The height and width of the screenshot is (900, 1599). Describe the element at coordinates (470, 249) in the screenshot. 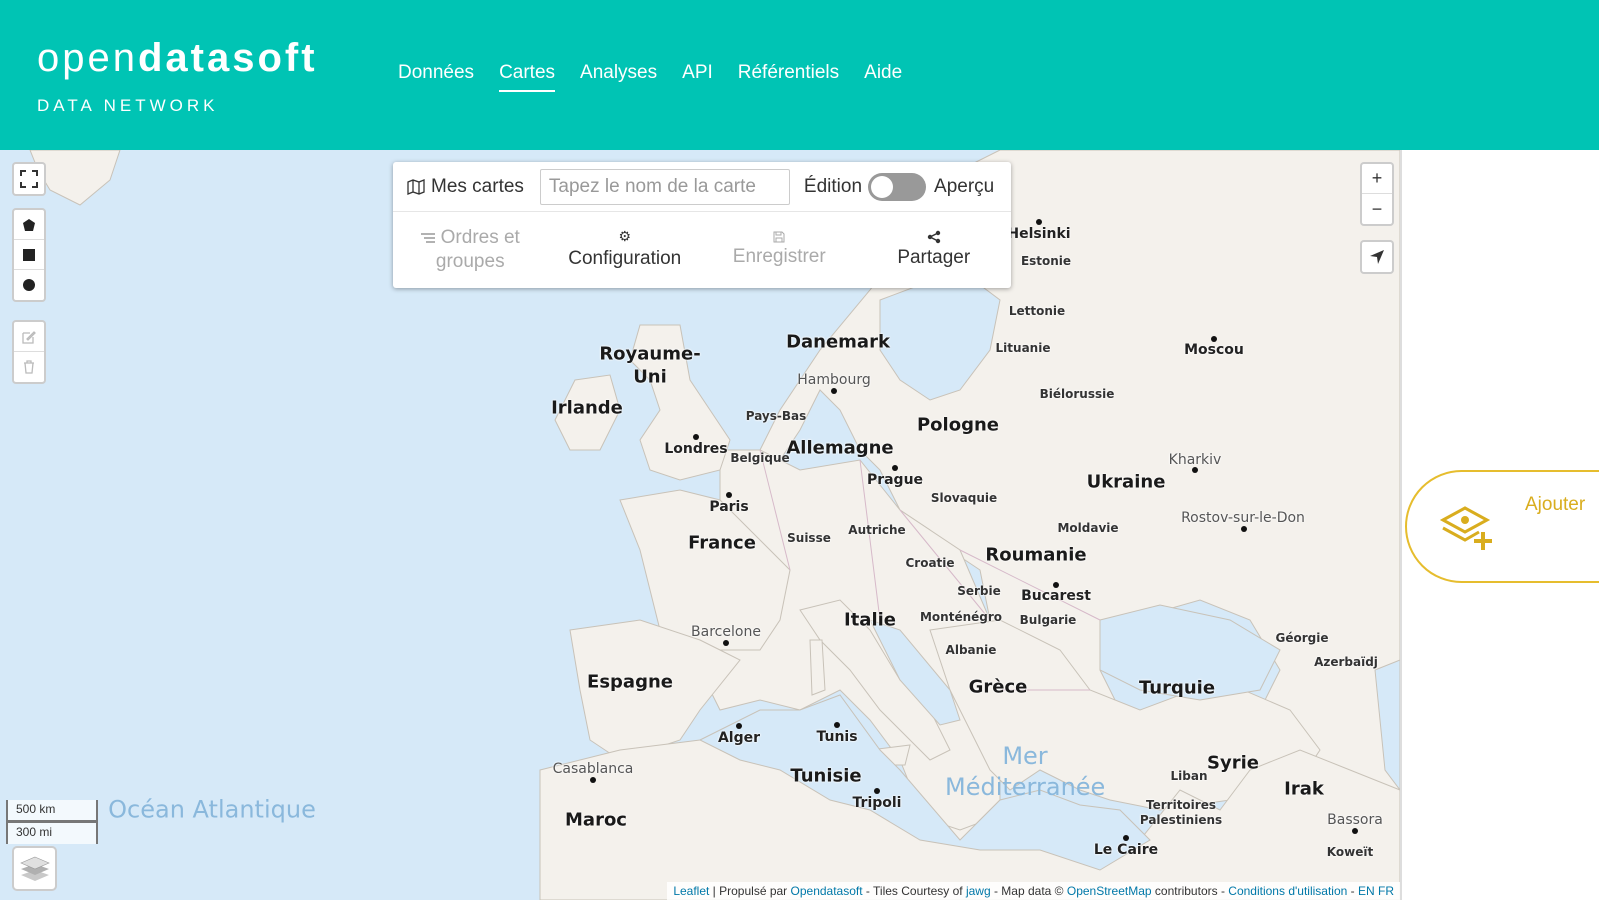

I see `layers-order-button: Ordres et groupes` at that location.